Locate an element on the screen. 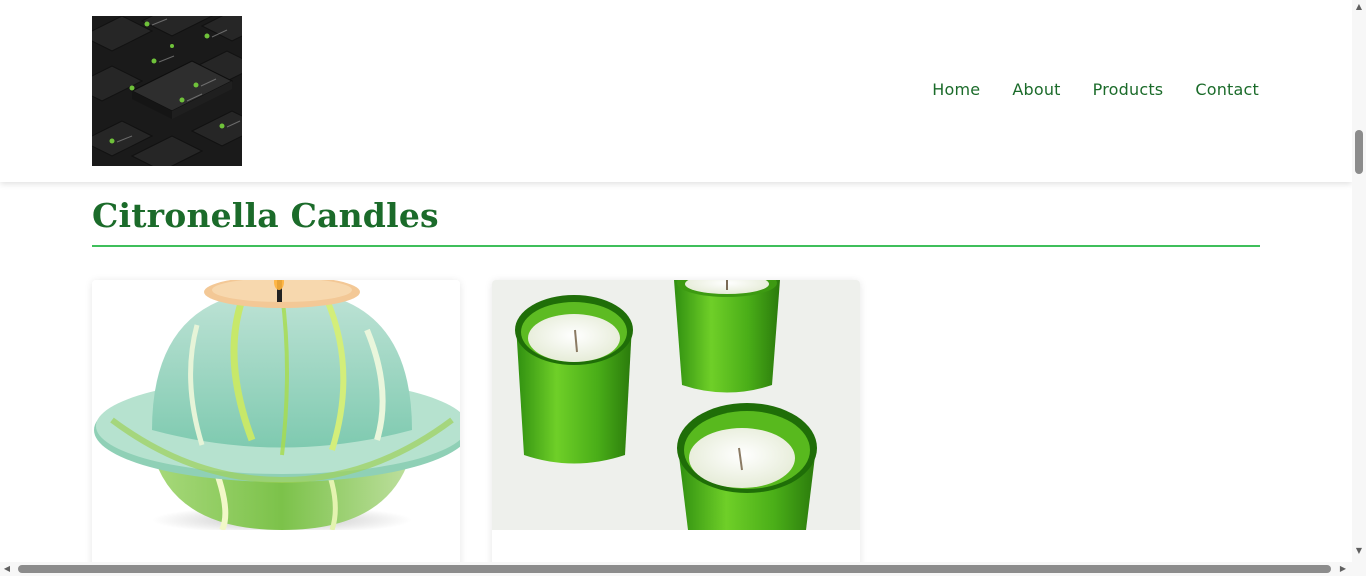  scroll-down-arrow-icon: ▼ is located at coordinates (1359, 551).